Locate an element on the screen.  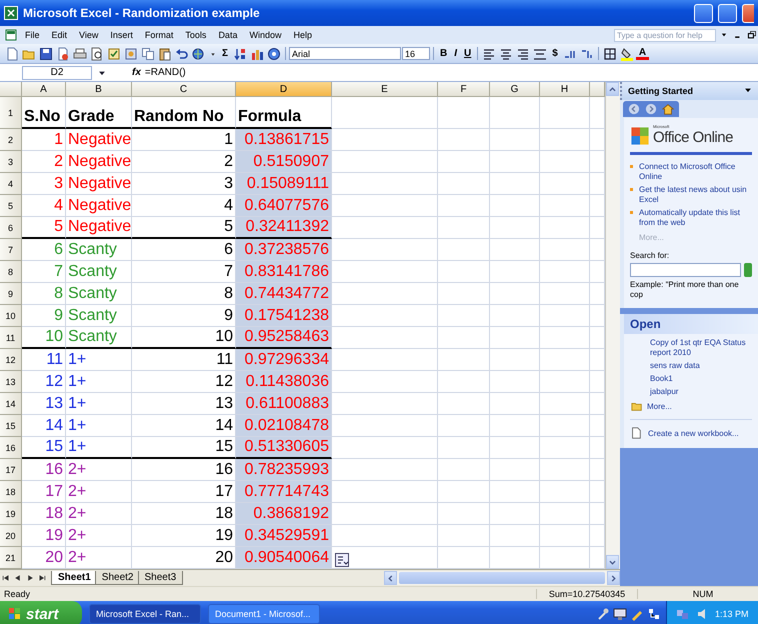
format-button: B is located at coordinates (443, 53).